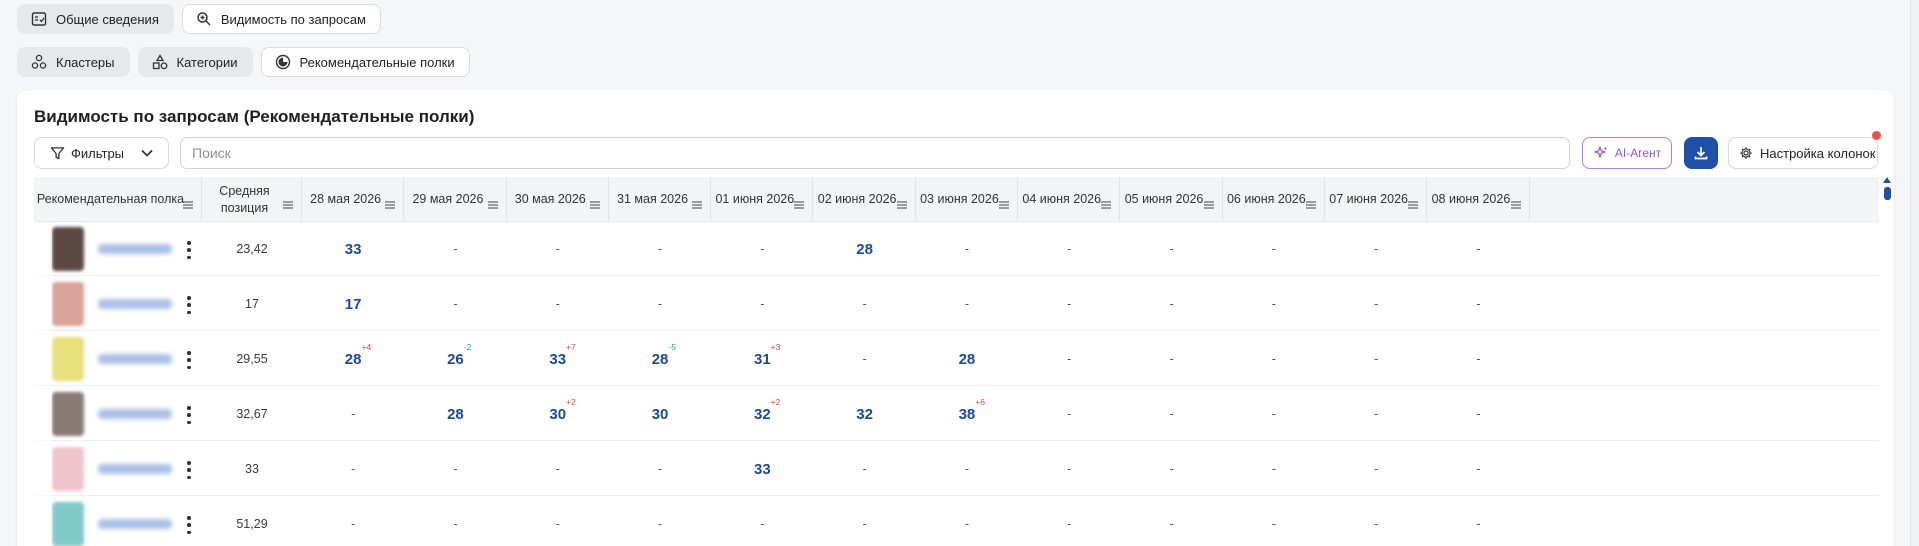 This screenshot has height=546, width=1919. What do you see at coordinates (967, 414) in the screenshot?
I see `date-cell: 38 +6` at bounding box center [967, 414].